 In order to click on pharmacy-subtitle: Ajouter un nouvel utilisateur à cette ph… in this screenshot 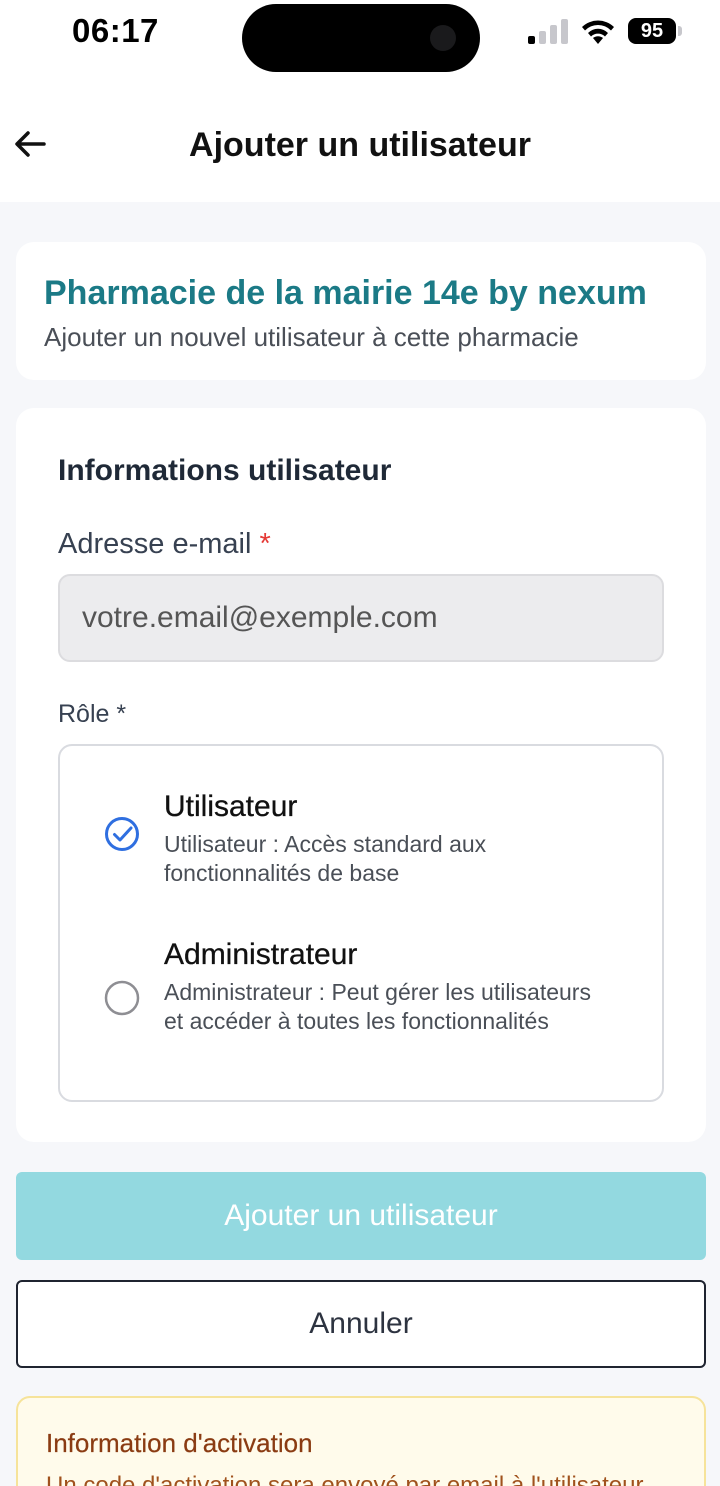, I will do `click(311, 337)`.